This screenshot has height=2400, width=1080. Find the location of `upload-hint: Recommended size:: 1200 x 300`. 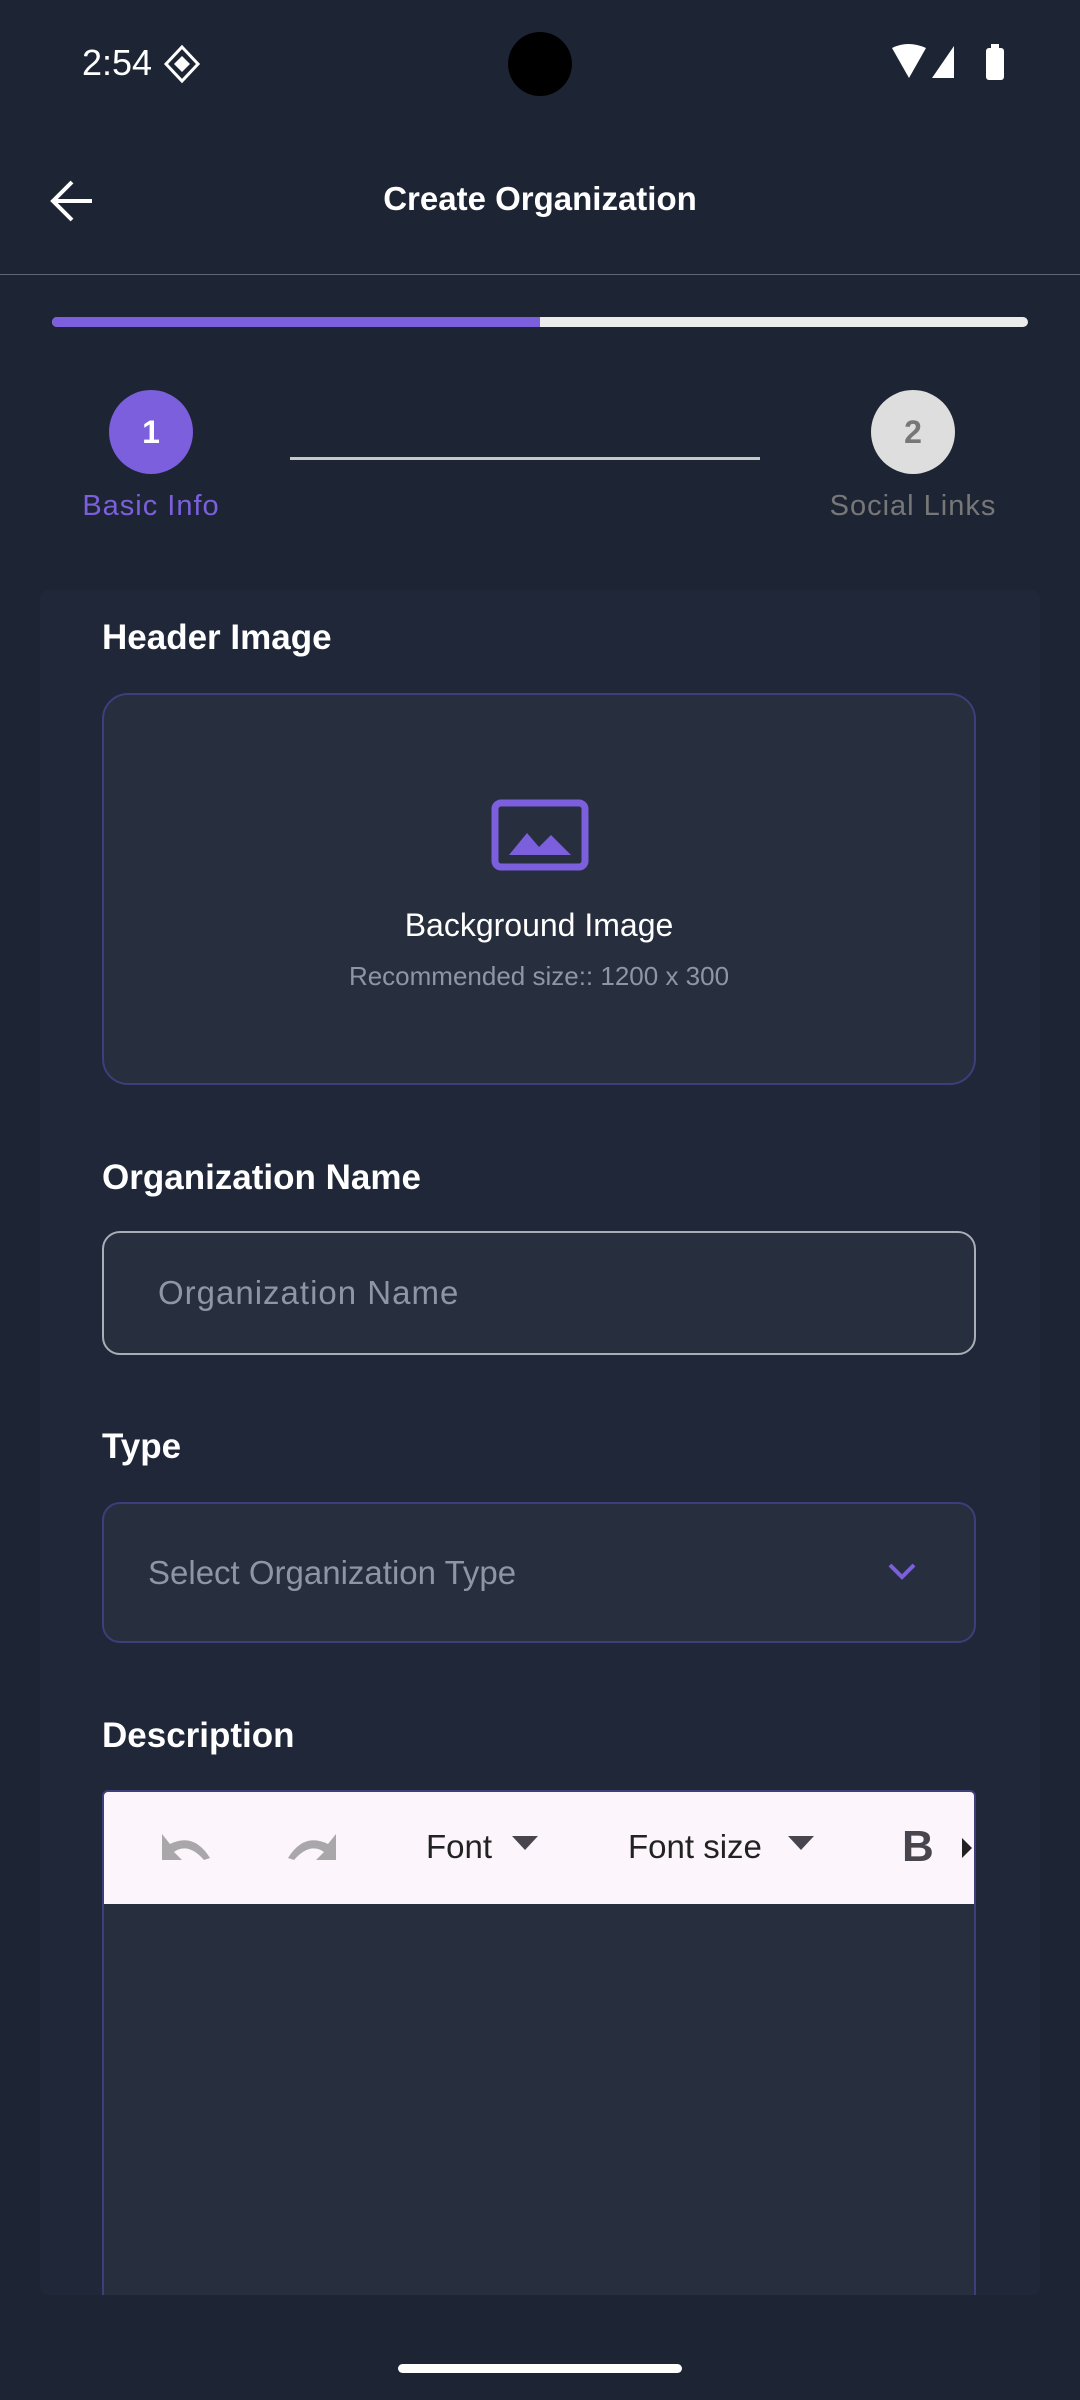

upload-hint: Recommended size:: 1200 x 300 is located at coordinates (539, 976).